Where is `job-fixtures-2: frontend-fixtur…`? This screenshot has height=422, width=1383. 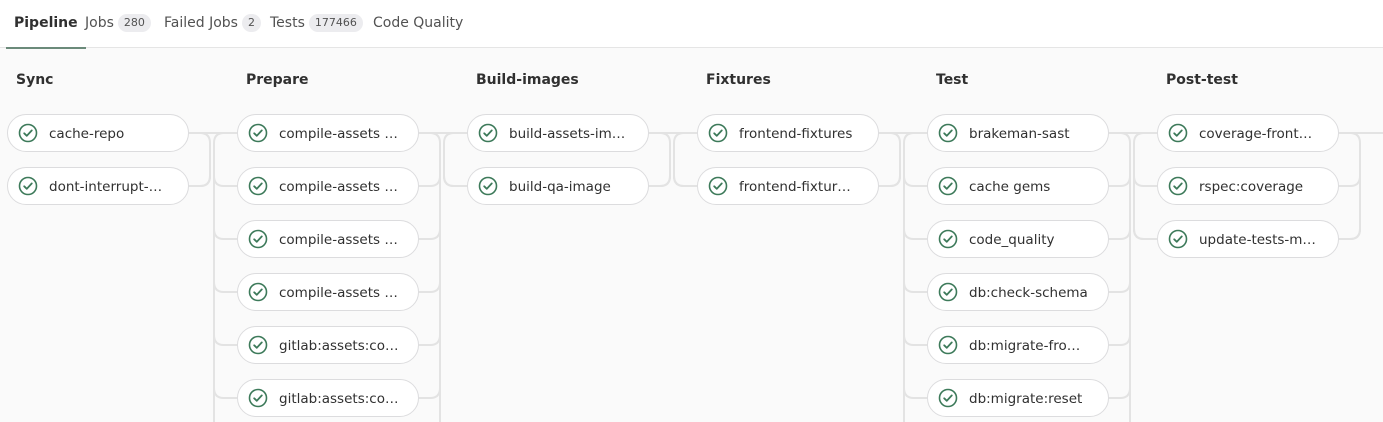
job-fixtures-2: frontend-fixtur… is located at coordinates (788, 186).